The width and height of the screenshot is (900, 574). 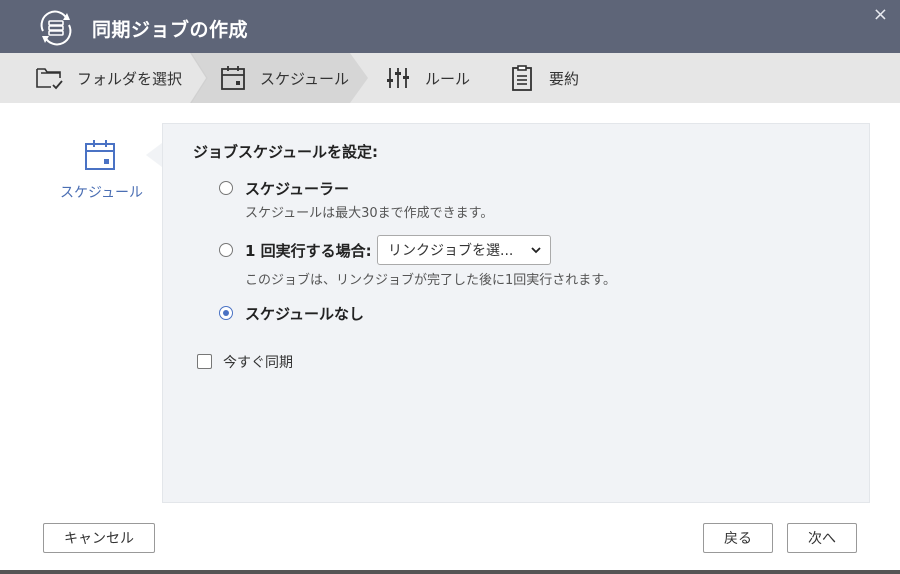 What do you see at coordinates (56, 28) in the screenshot?
I see `sync-job-icon` at bounding box center [56, 28].